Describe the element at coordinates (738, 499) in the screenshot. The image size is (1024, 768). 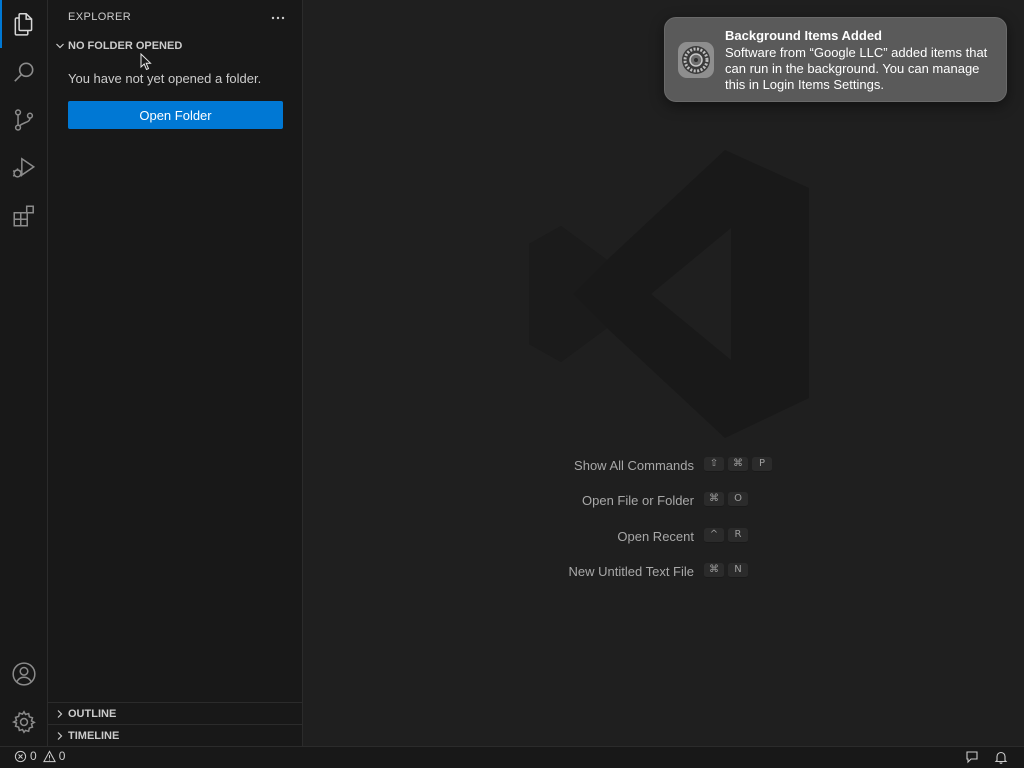
I see `key-cap: O` at that location.